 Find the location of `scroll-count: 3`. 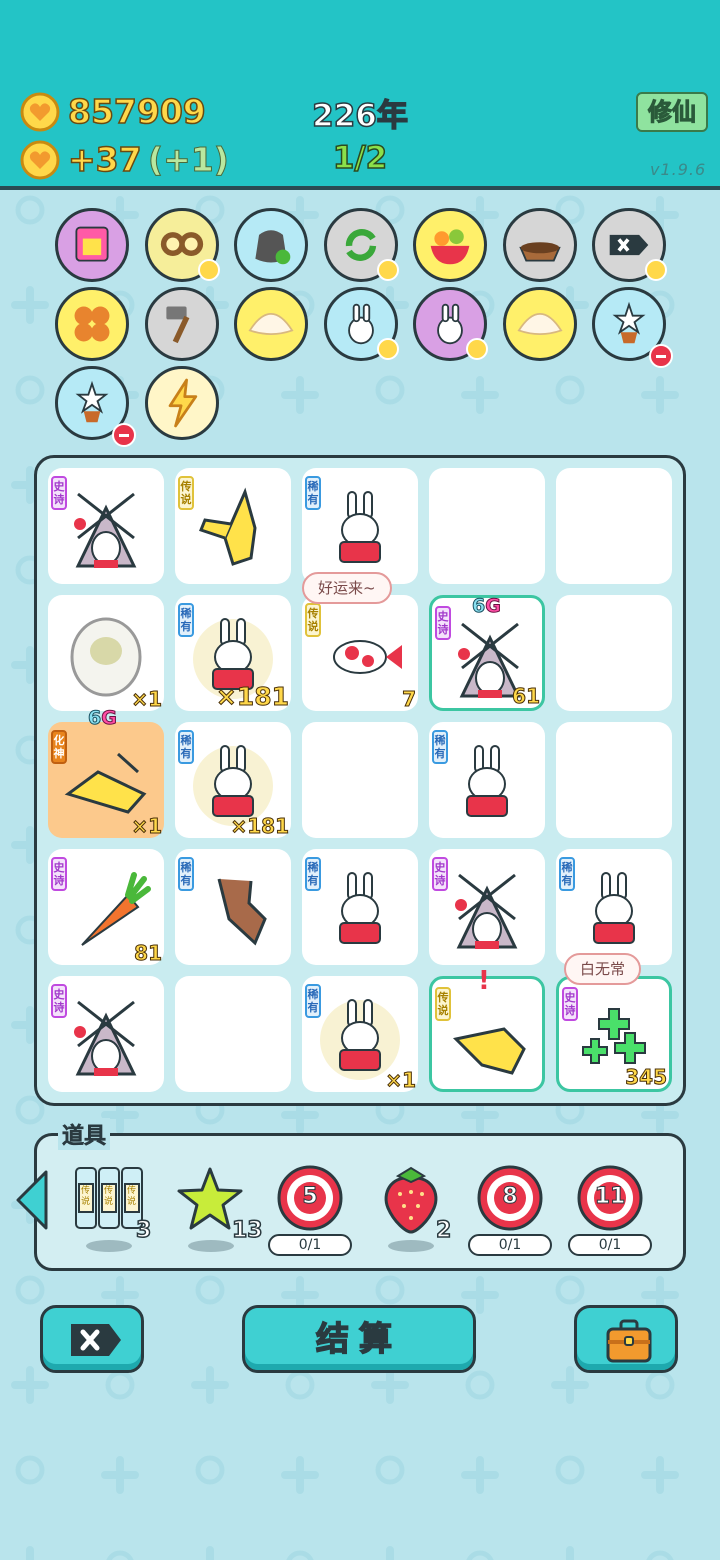

scroll-count: 3 is located at coordinates (143, 1230).